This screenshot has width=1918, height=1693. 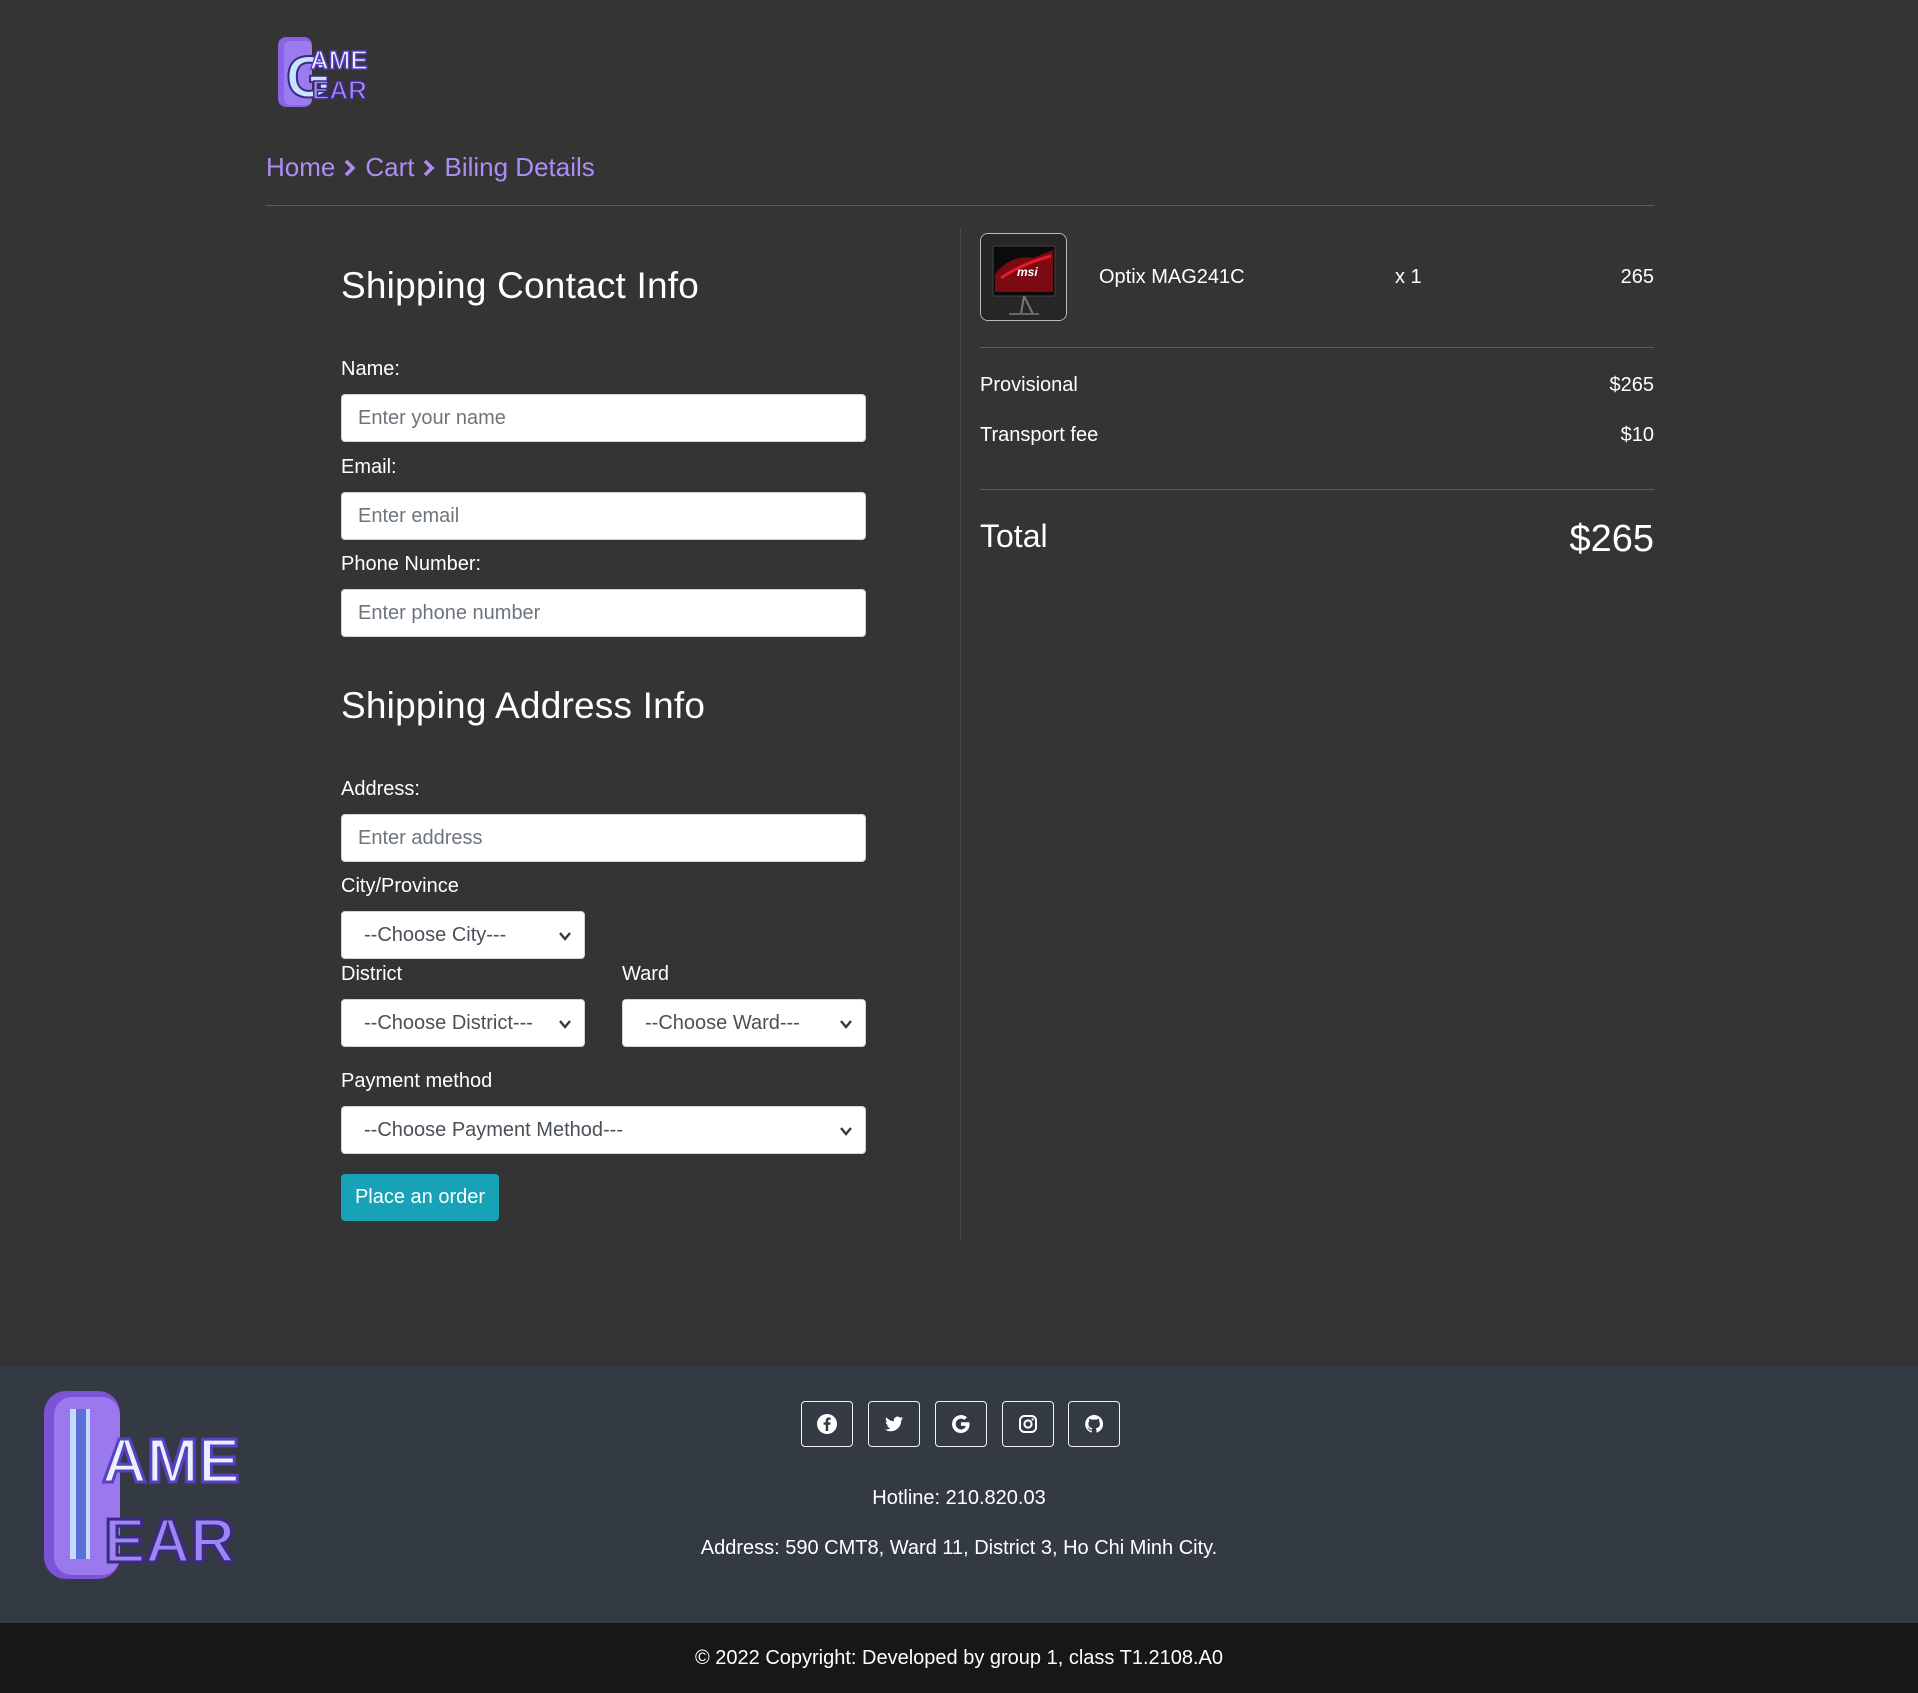 I want to click on github-icon, so click(x=1094, y=1423).